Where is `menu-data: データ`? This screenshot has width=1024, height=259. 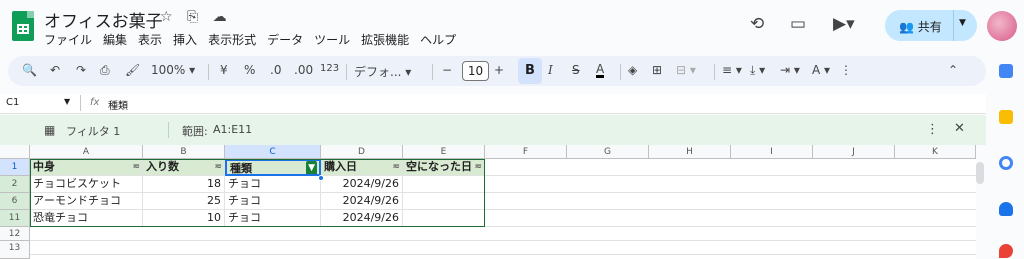 menu-data: データ is located at coordinates (285, 39).